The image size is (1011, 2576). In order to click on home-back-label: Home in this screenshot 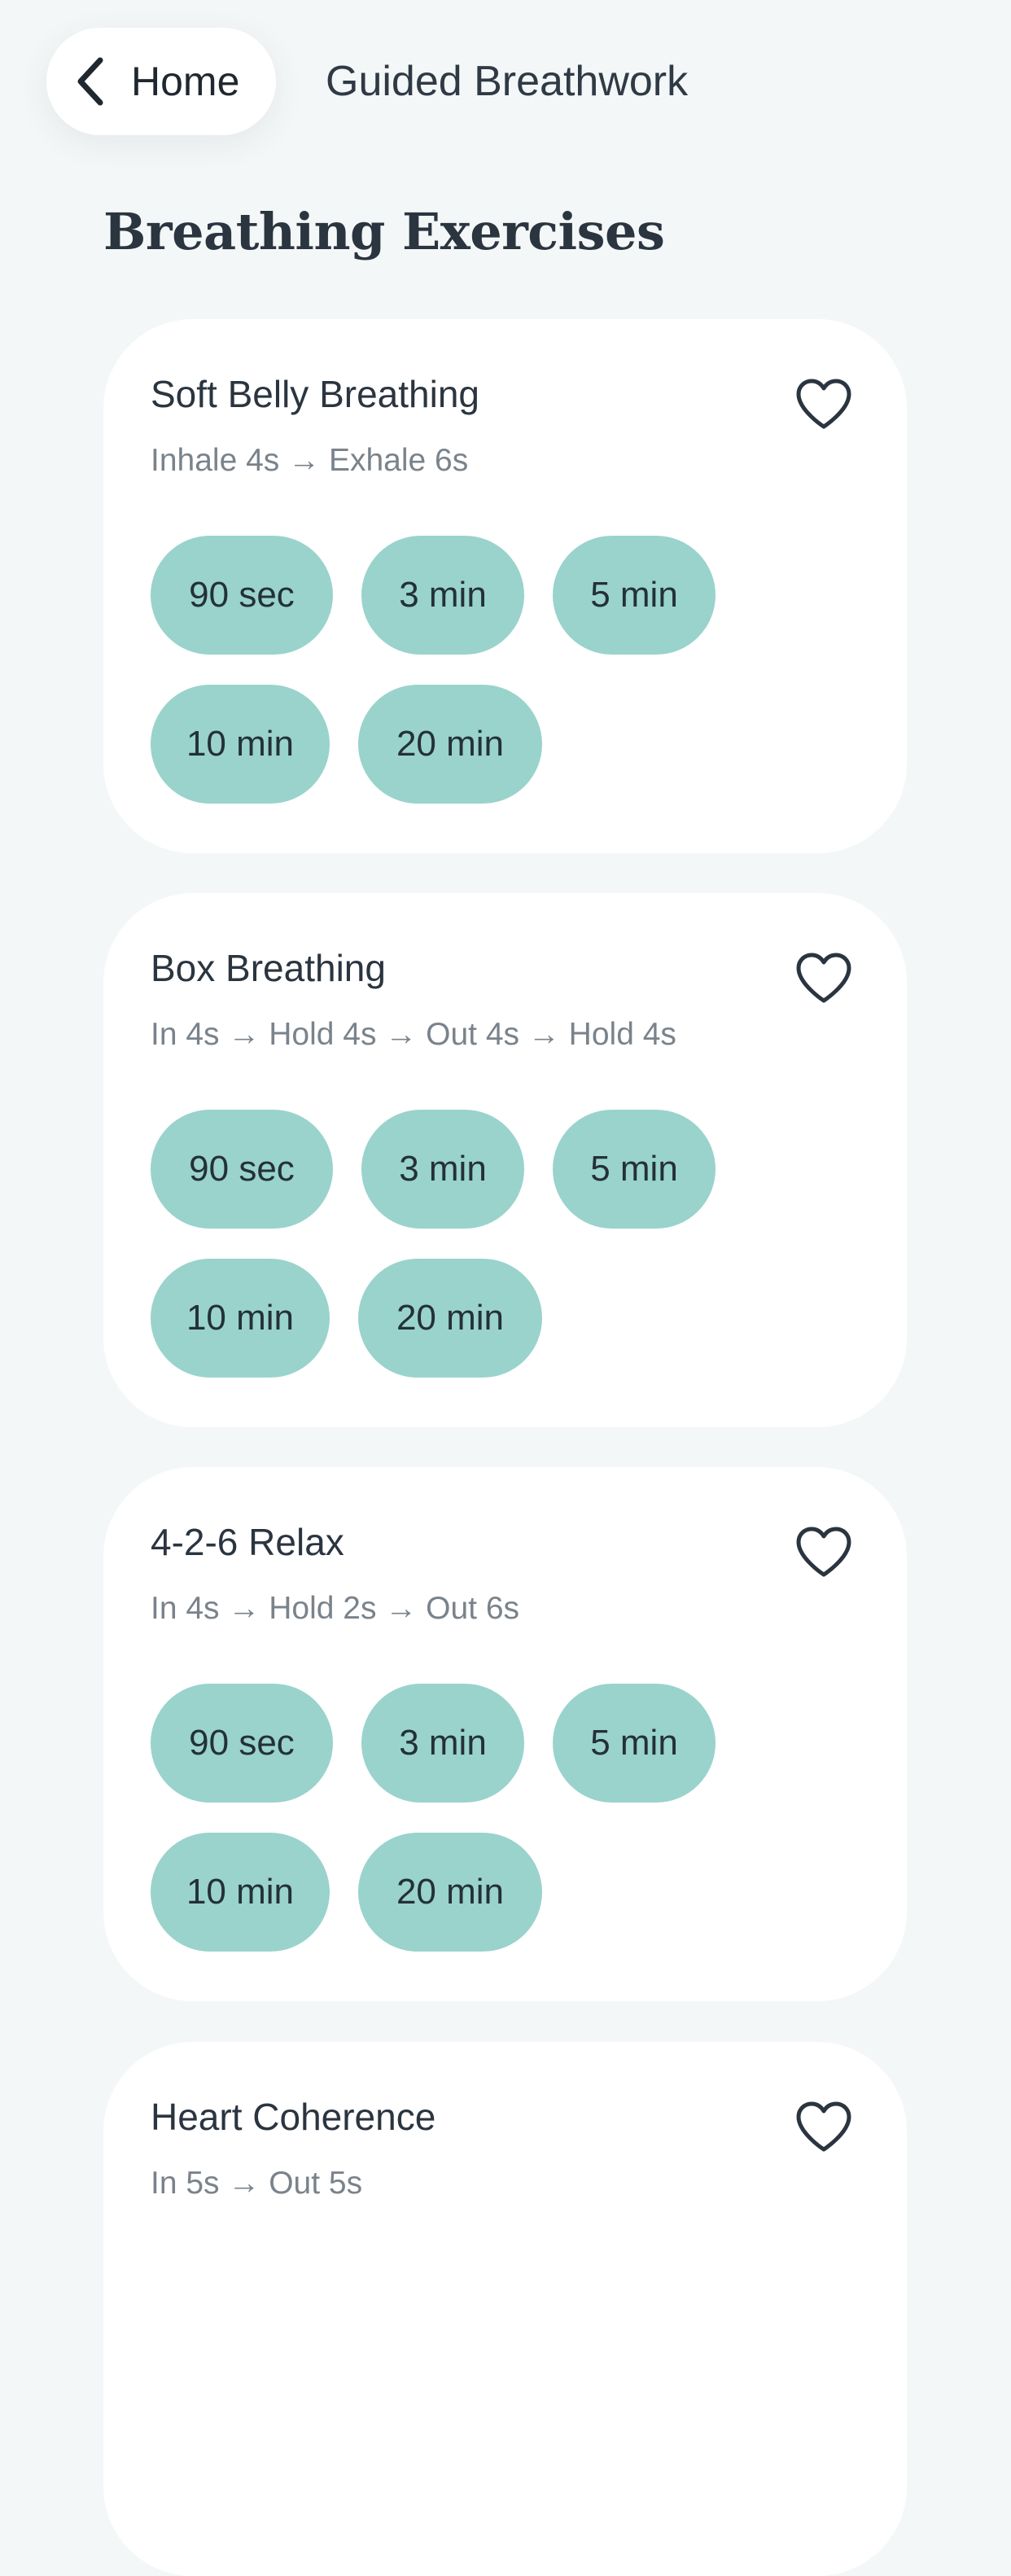, I will do `click(185, 81)`.